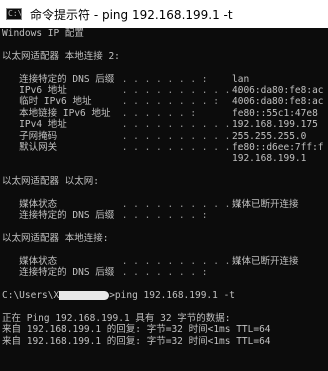  I want to click on redacted-username, so click(84, 295).